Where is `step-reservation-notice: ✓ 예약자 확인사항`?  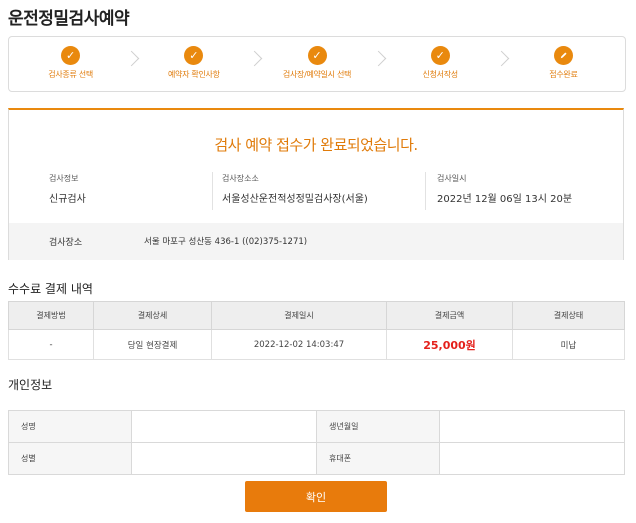 step-reservation-notice: ✓ 예약자 확인사항 is located at coordinates (197, 64).